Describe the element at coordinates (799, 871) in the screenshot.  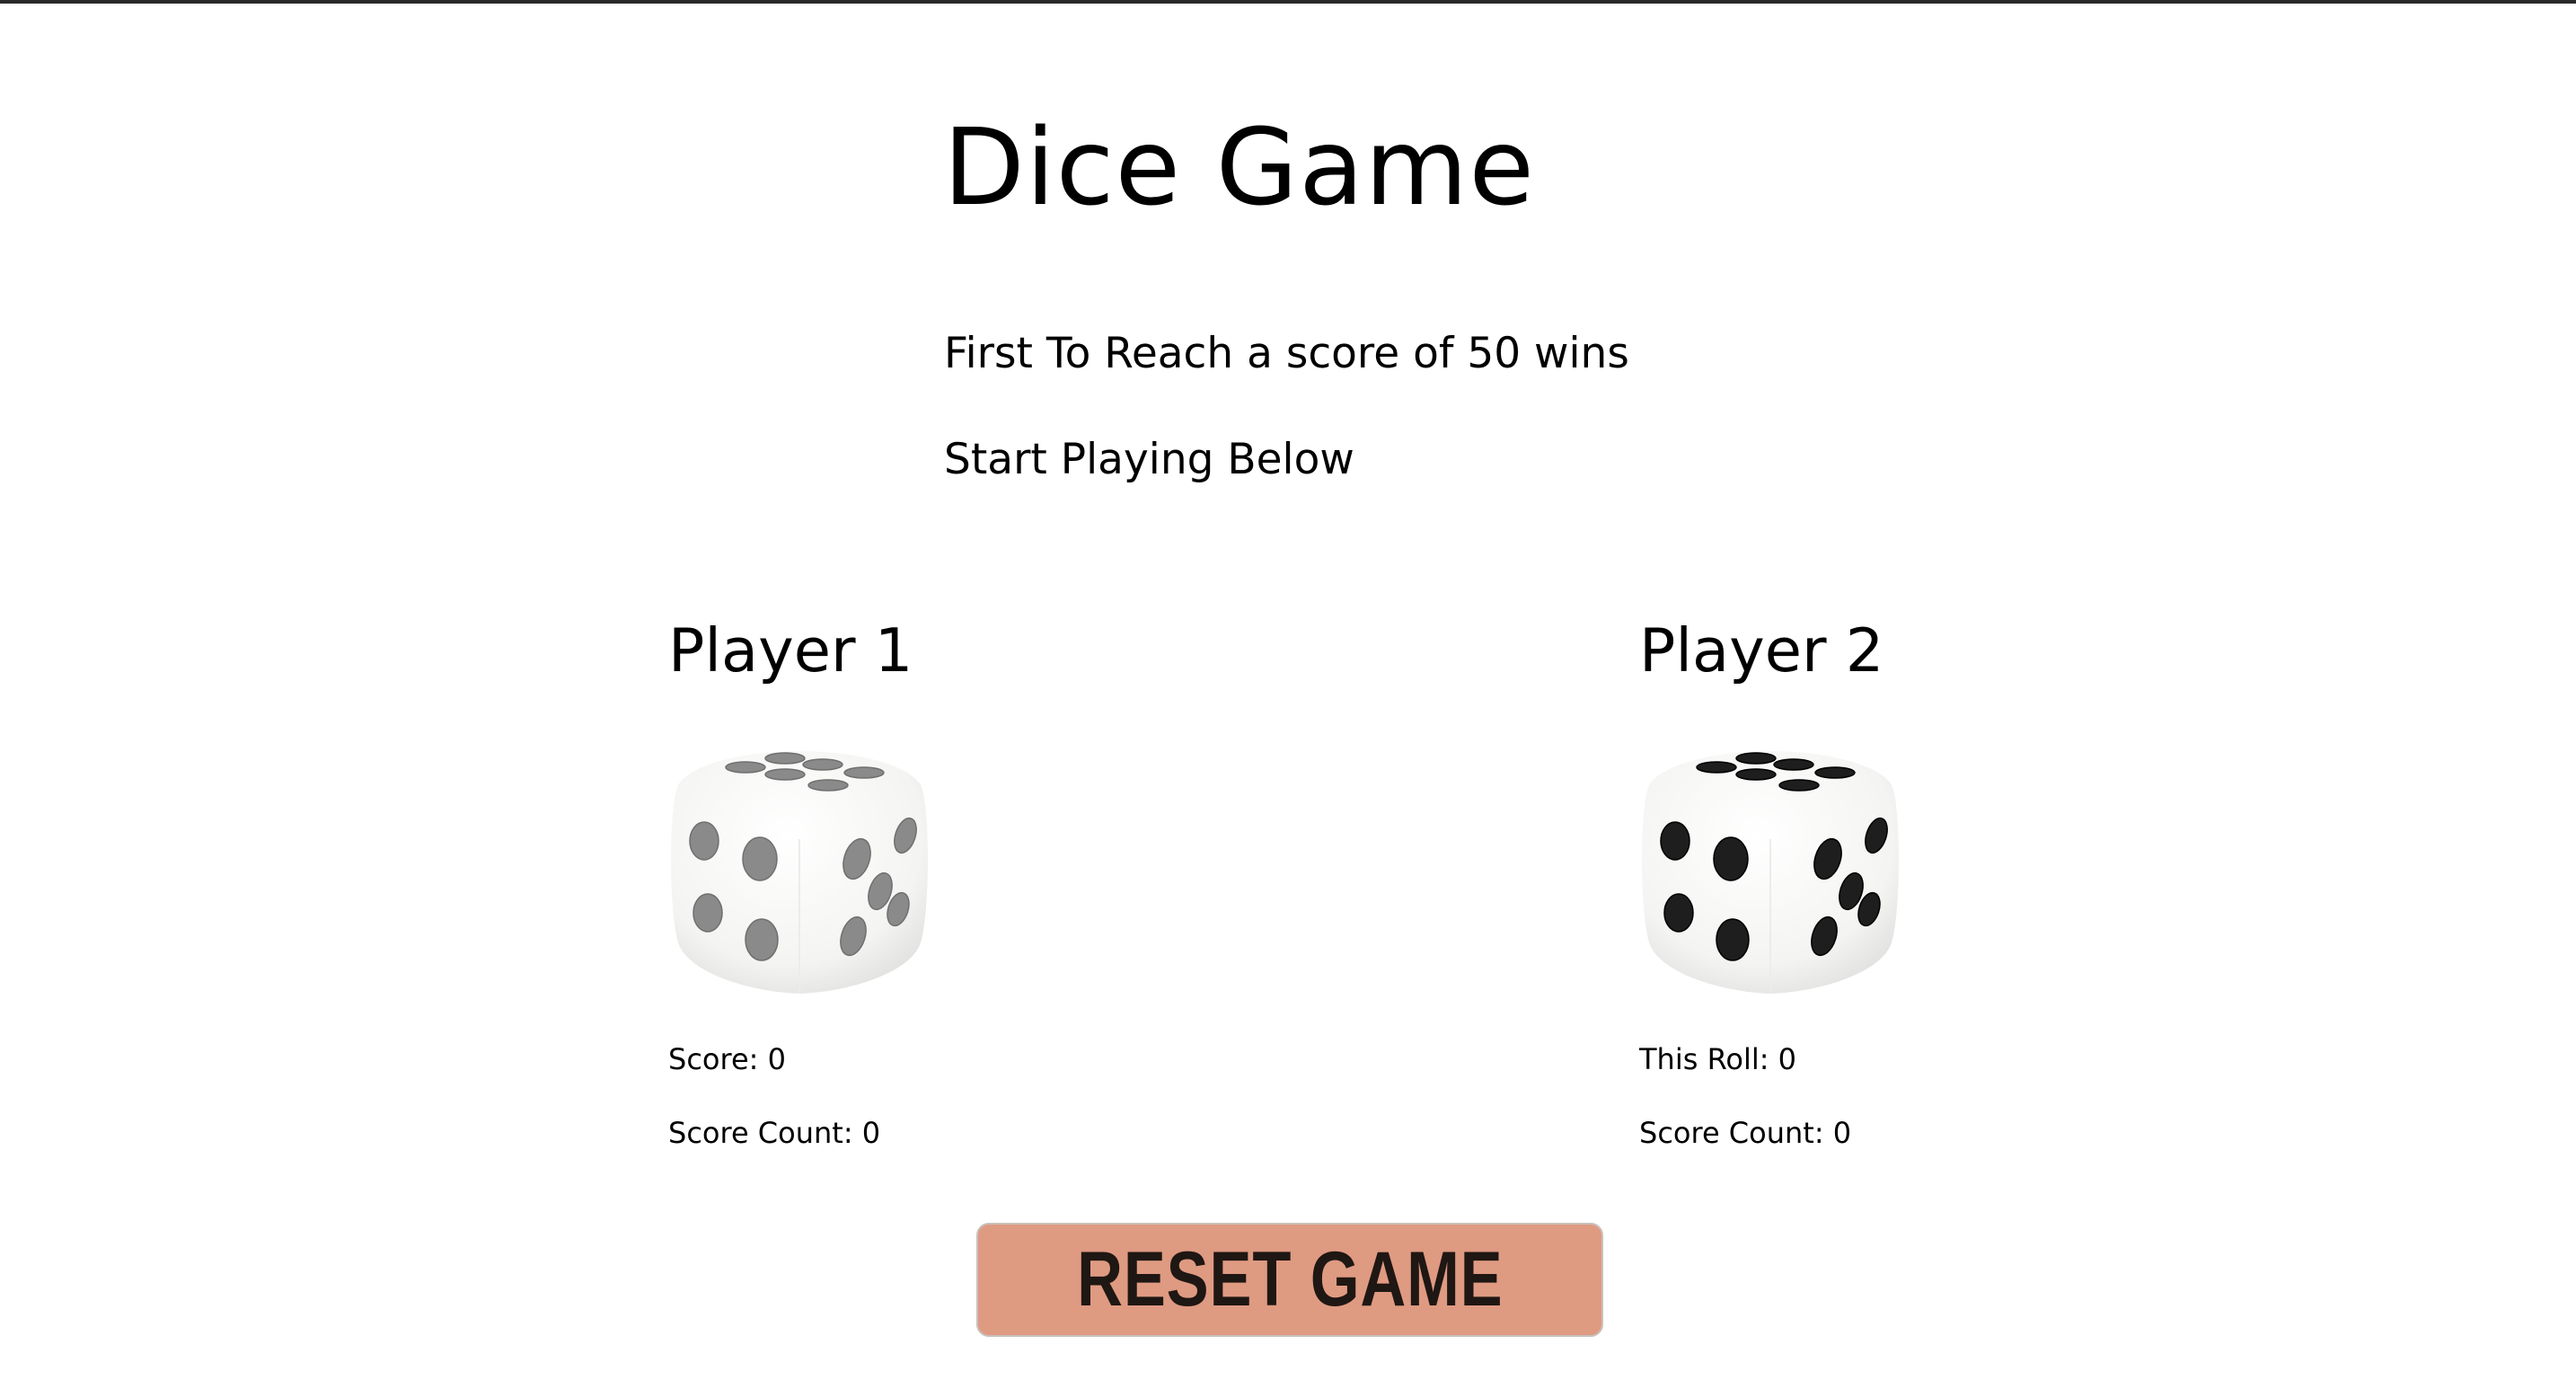
I see `player-1-dice-icon` at that location.